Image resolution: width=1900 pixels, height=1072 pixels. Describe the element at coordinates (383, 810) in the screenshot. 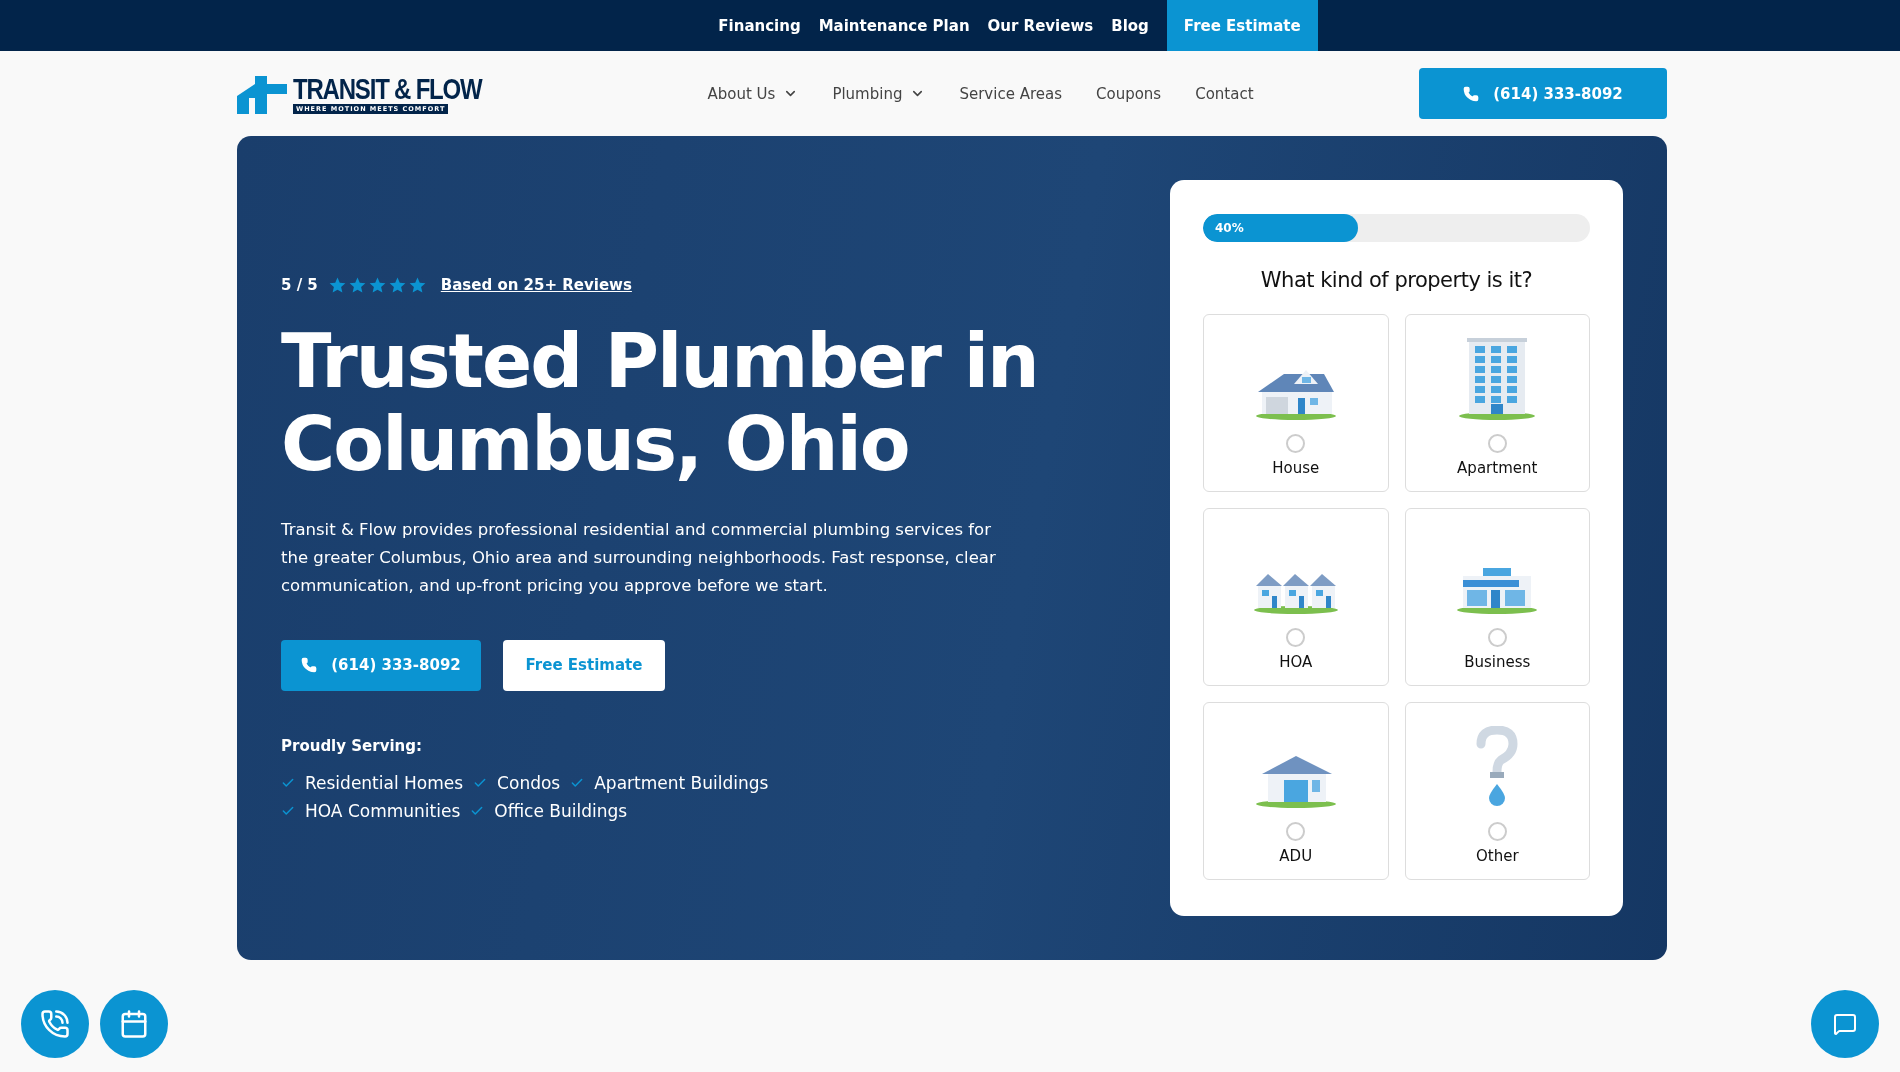

I see `service-item: HOA Communities` at that location.